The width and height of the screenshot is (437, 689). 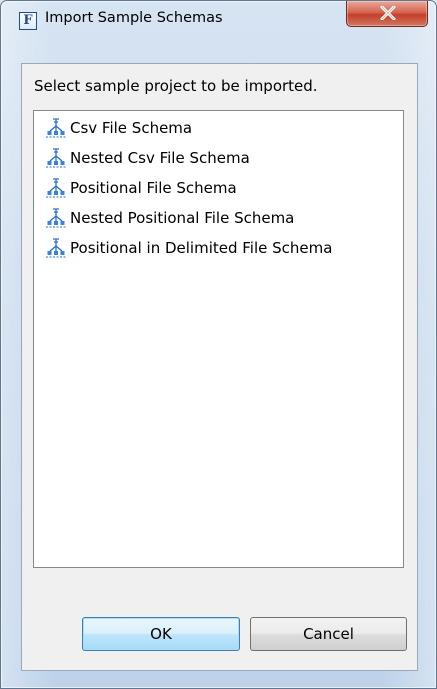 I want to click on ok-button: OK, so click(x=161, y=634).